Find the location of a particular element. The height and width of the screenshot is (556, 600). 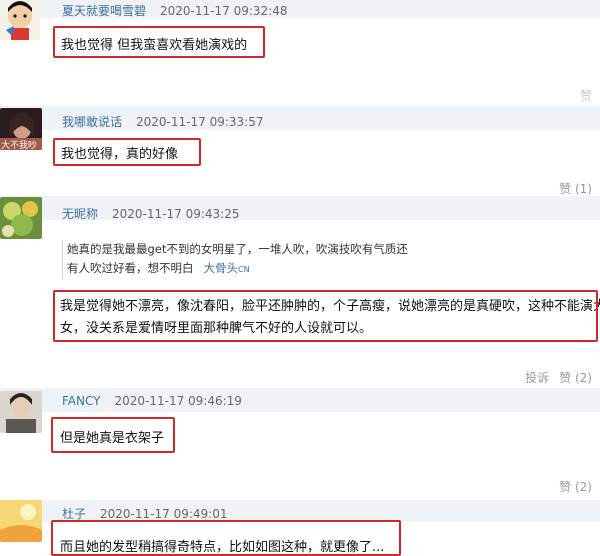

comment-meta: 无昵称 2020-11-17 09:43:25 is located at coordinates (150, 213).